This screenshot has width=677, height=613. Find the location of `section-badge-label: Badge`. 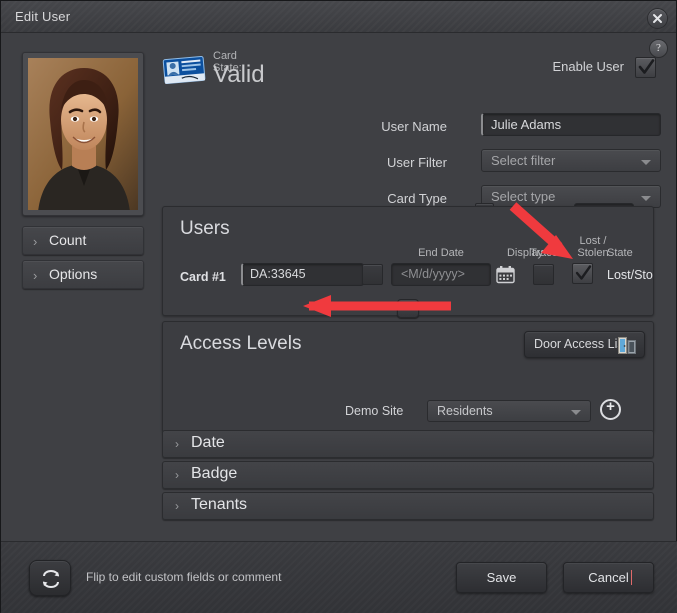

section-badge-label: Badge is located at coordinates (214, 473).